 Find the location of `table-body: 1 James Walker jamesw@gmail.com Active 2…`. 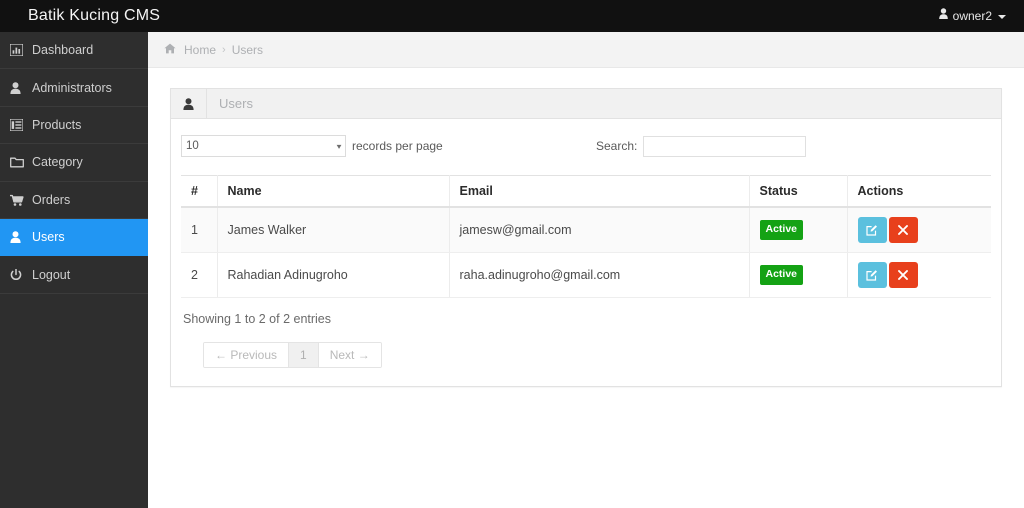

table-body: 1 James Walker jamesw@gmail.com Active 2… is located at coordinates (586, 252).